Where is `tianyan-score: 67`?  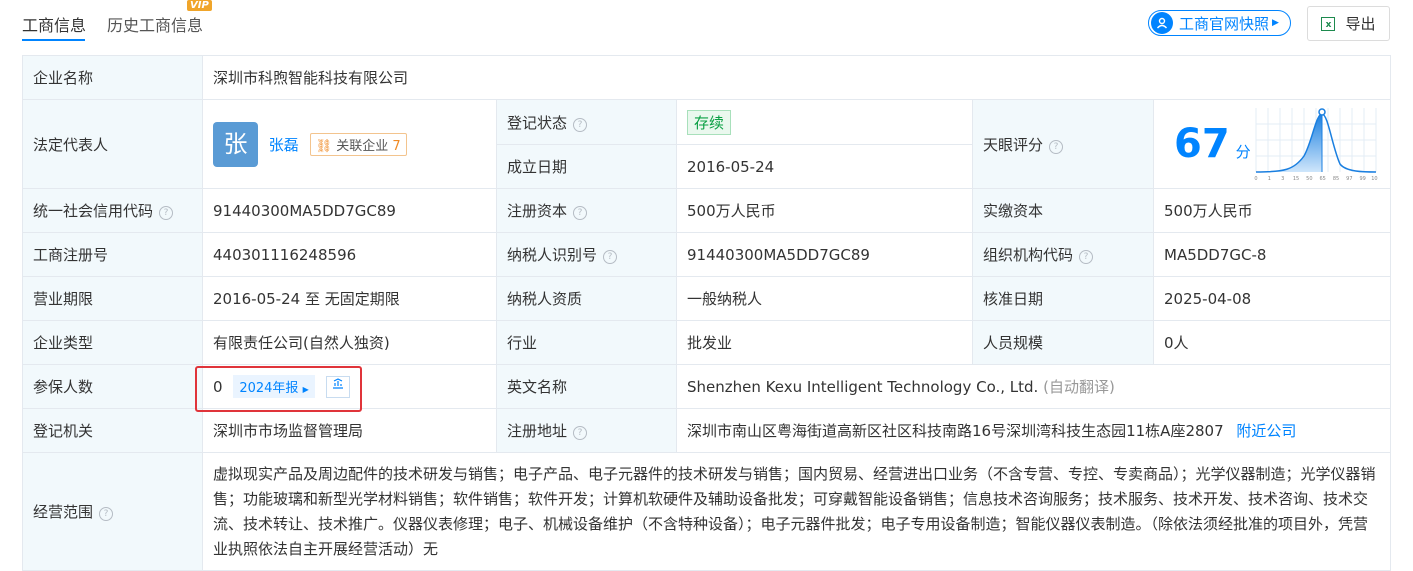
tianyan-score: 67 is located at coordinates (1202, 144).